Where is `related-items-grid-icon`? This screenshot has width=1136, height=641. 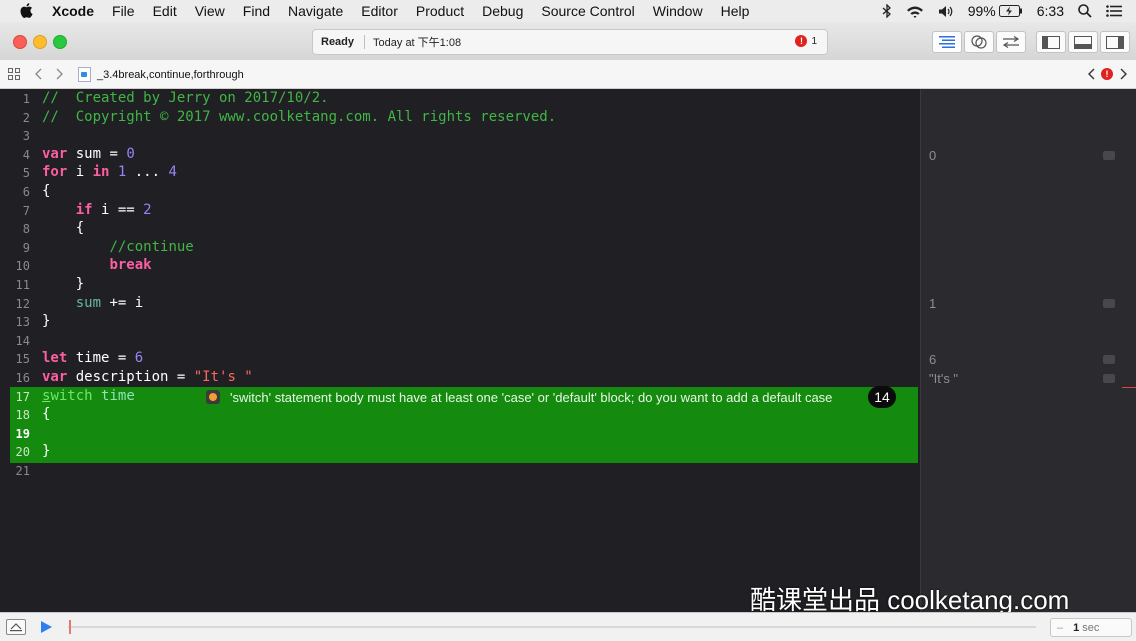 related-items-grid-icon is located at coordinates (14, 74).